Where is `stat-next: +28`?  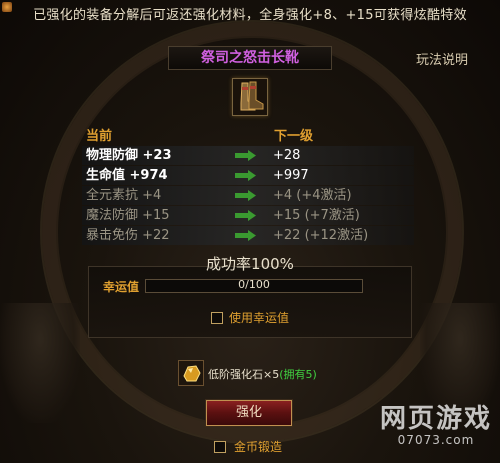 stat-next: +28 is located at coordinates (287, 155).